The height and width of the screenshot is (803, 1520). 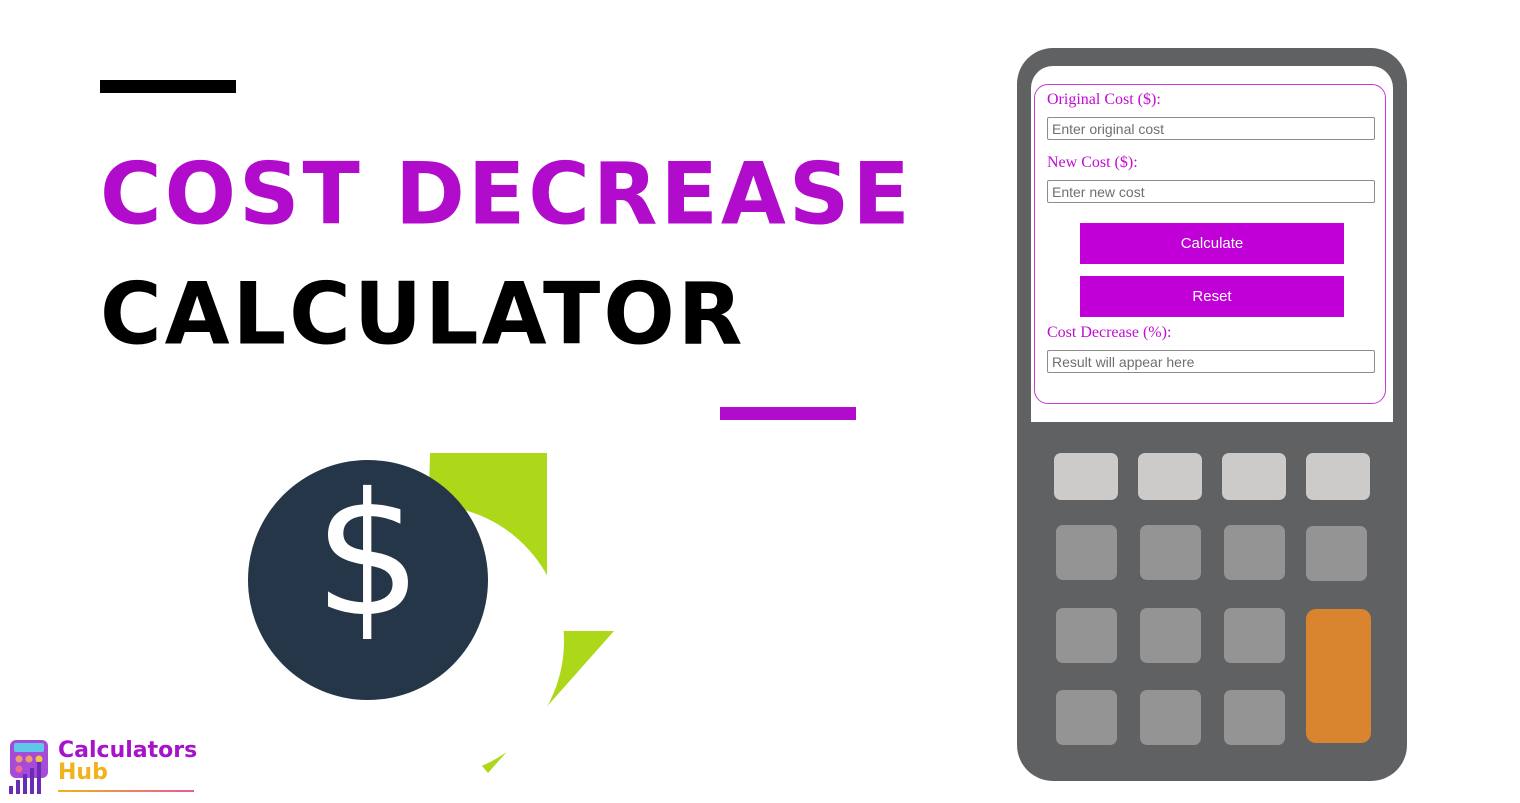 I want to click on keypad-equals-key, so click(x=1338, y=676).